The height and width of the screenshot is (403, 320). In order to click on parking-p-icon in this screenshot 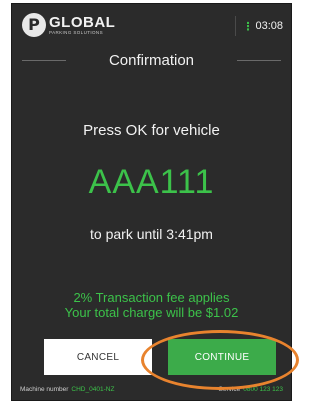, I will do `click(34, 25)`.